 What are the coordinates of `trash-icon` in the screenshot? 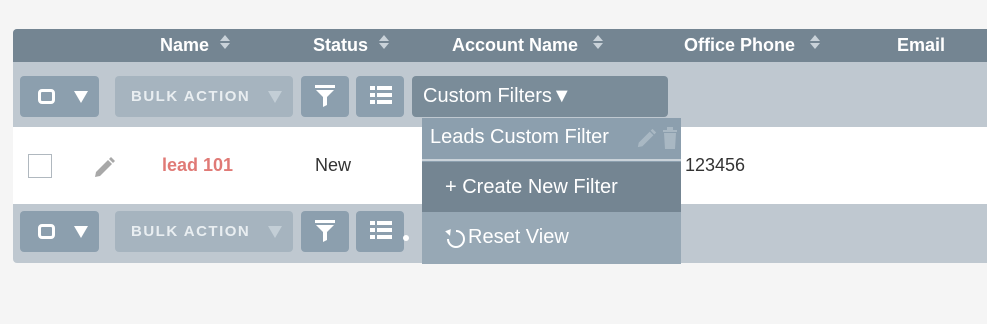 It's located at (670, 138).